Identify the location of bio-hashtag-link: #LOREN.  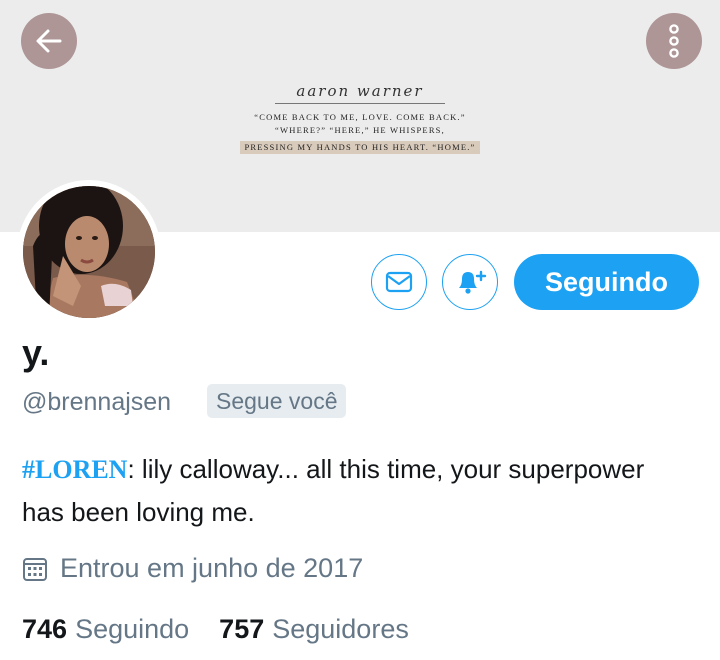
(74, 469).